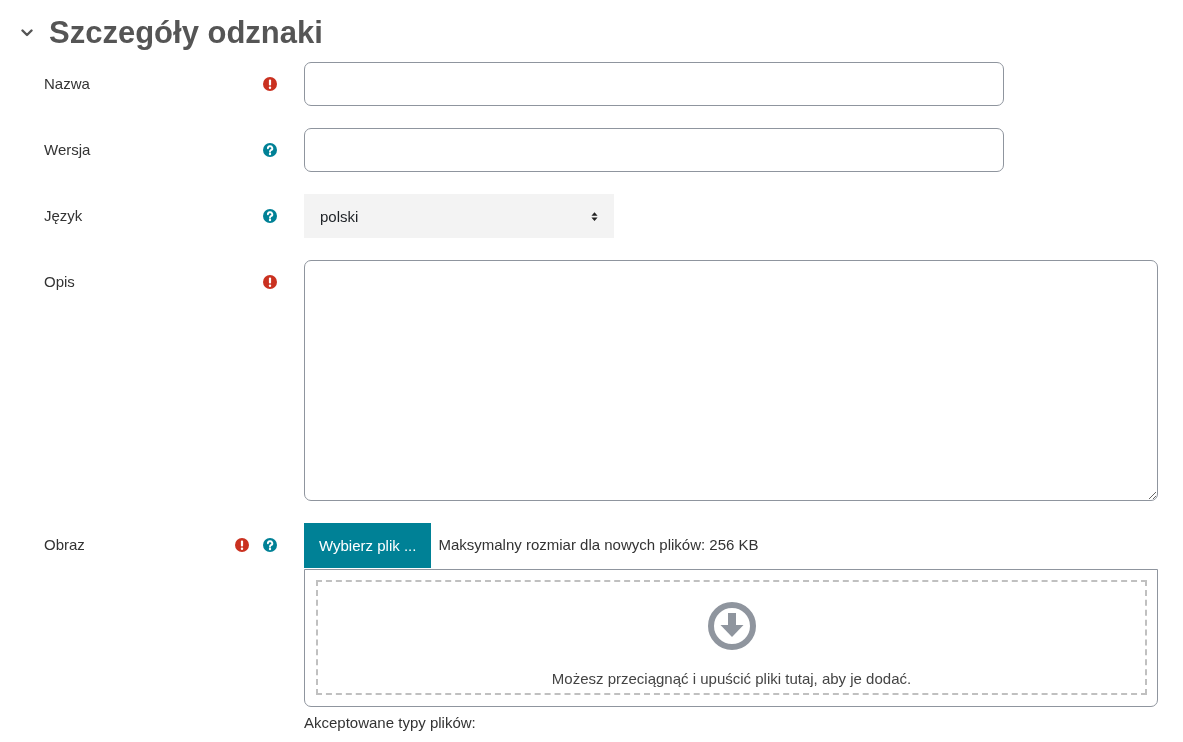 This screenshot has width=1183, height=742. What do you see at coordinates (731, 637) in the screenshot?
I see `drop-zone: Możesz przeciągnąć i upuścić pliki tutaj, aby je dodać.` at bounding box center [731, 637].